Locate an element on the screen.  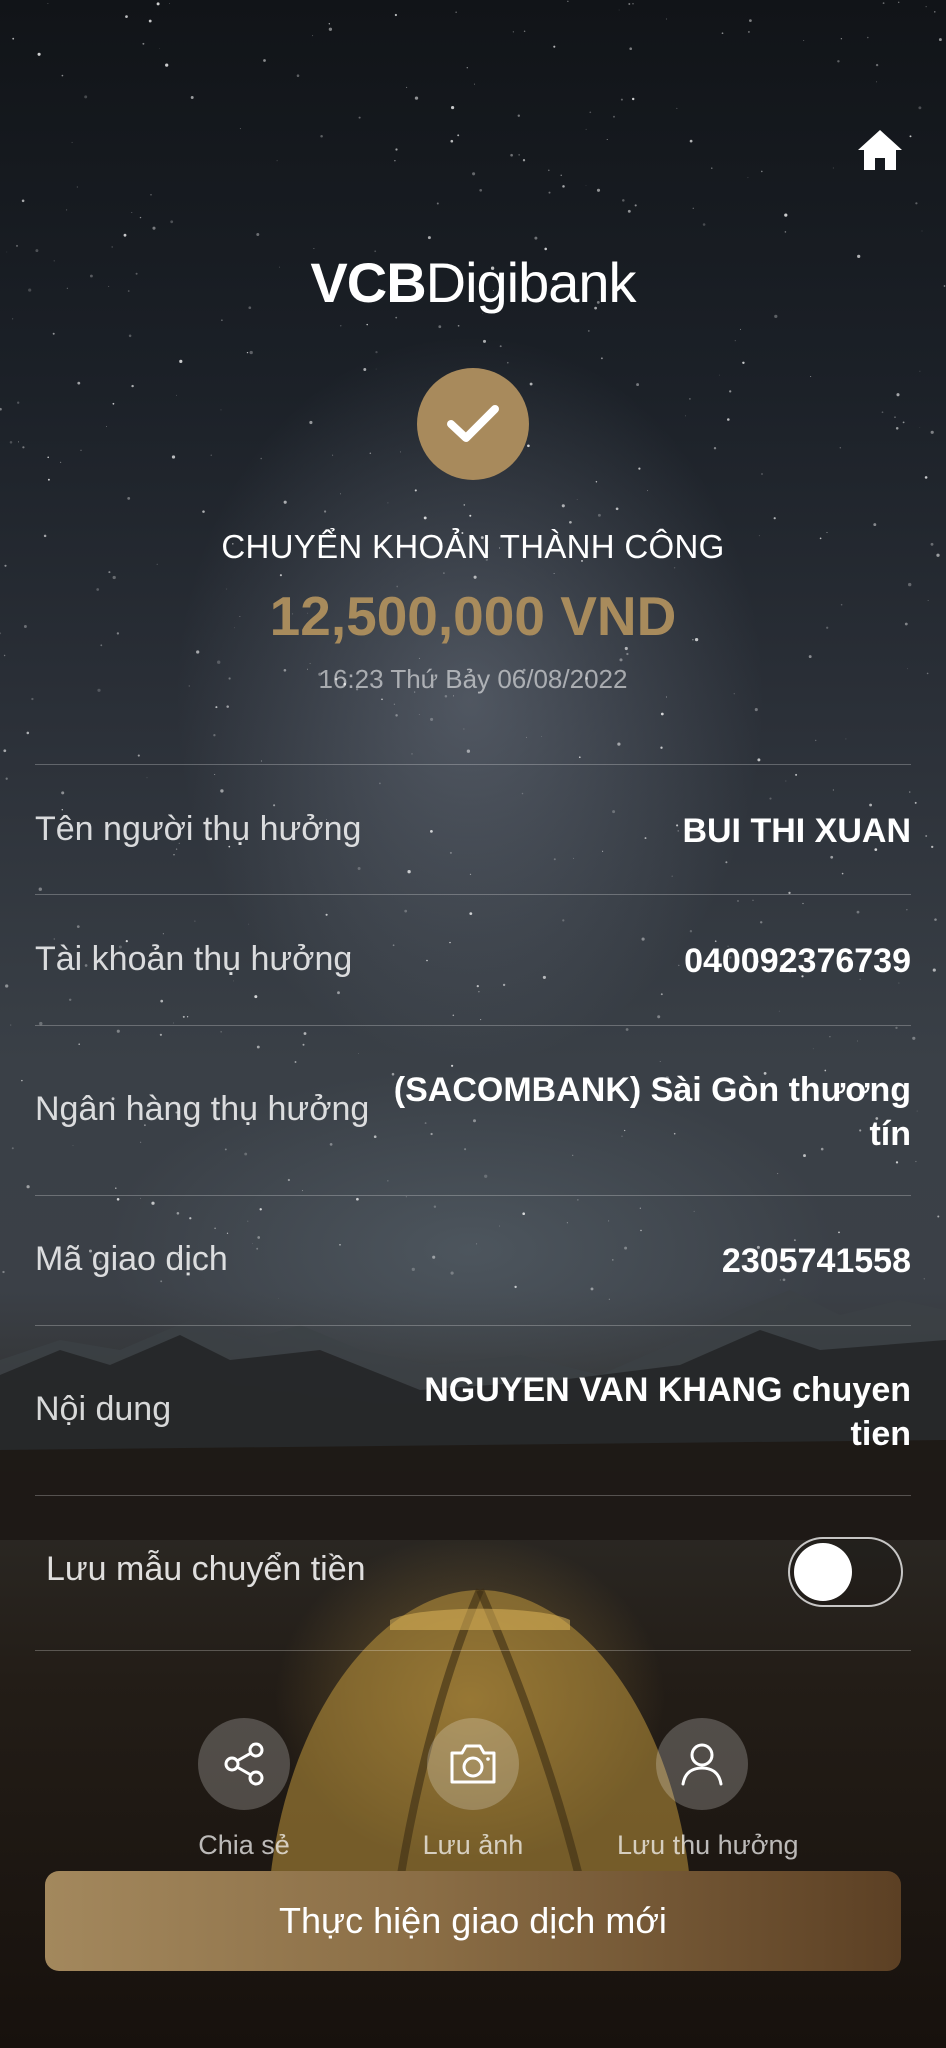
save-beneficiary-button-label: Lưu thu hưởng is located at coordinates (708, 1845).